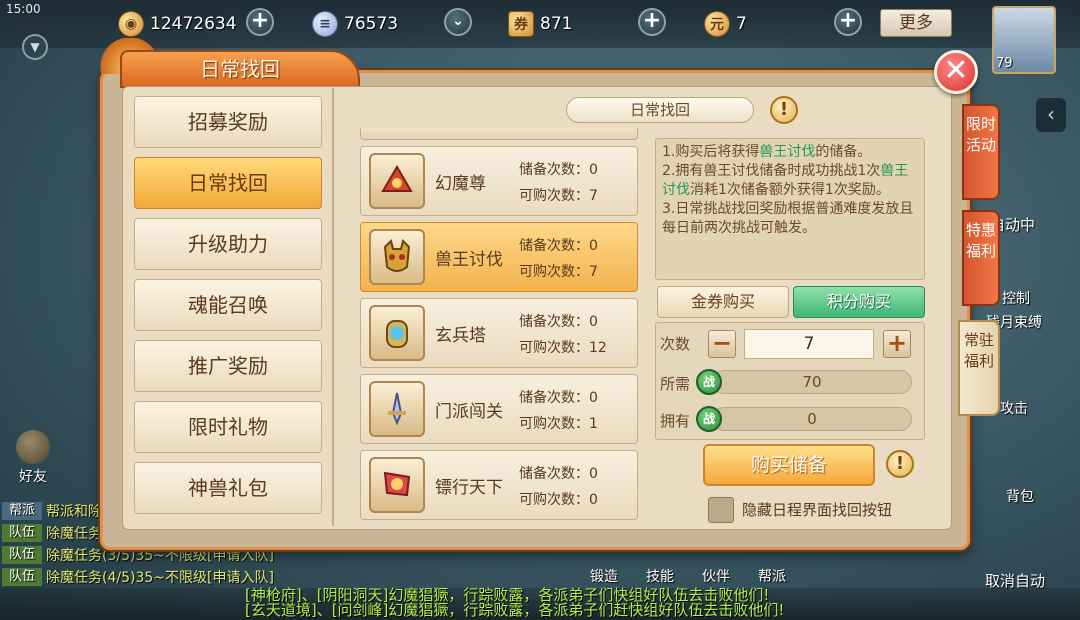 This screenshot has height=620, width=1080. What do you see at coordinates (260, 22) in the screenshot?
I see `add-copper-button: +` at bounding box center [260, 22].